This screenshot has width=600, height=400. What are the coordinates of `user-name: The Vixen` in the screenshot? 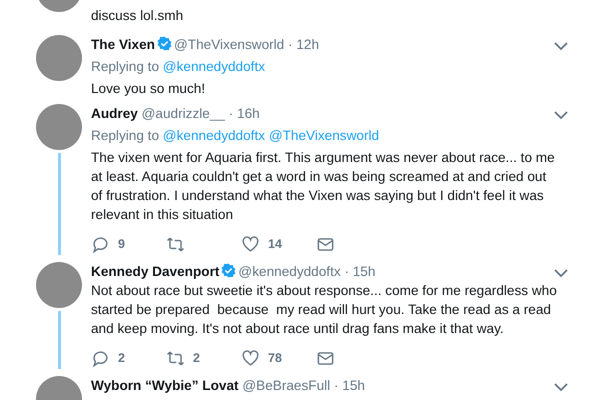 It's located at (123, 44).